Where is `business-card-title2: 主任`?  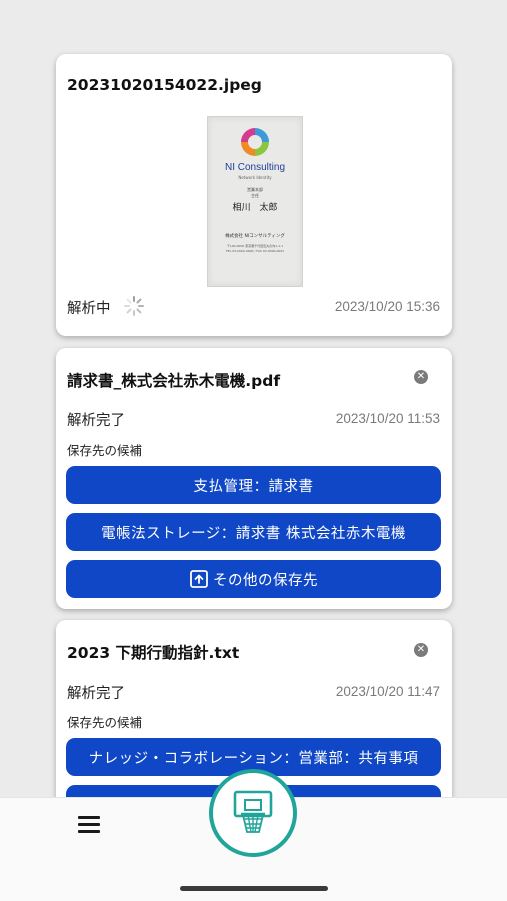
business-card-title2: 主任 is located at coordinates (255, 195).